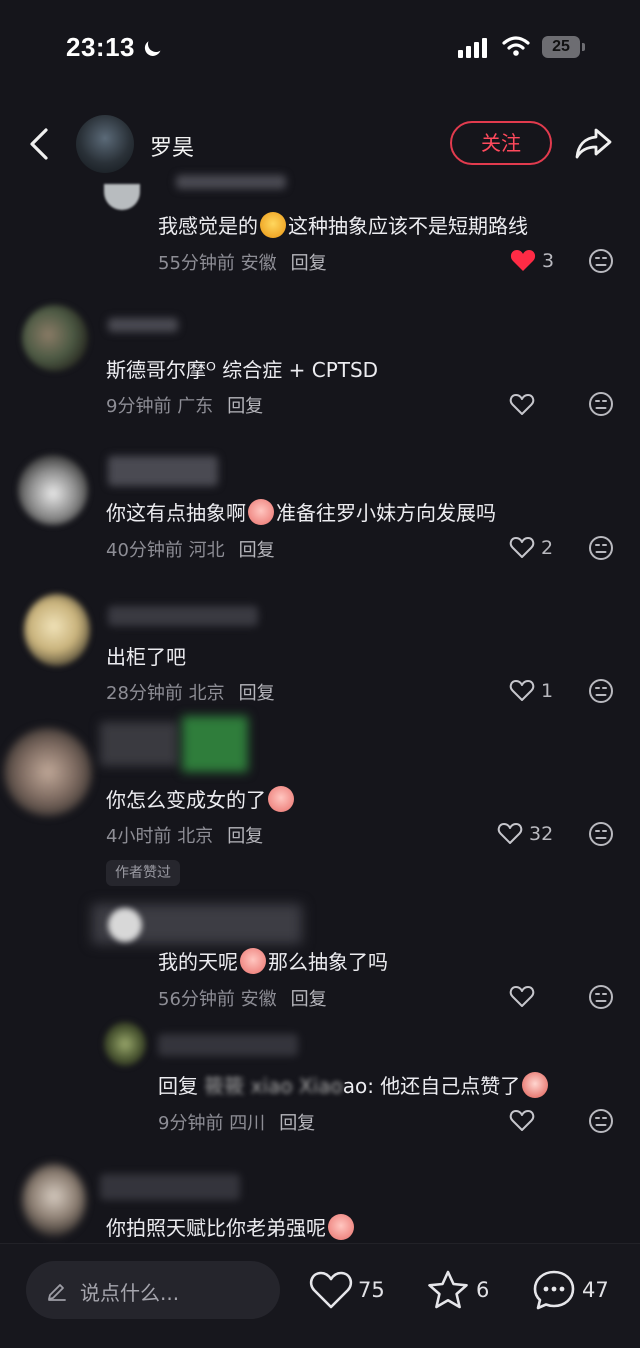  Describe the element at coordinates (105, 144) in the screenshot. I see `author-avatar` at that location.